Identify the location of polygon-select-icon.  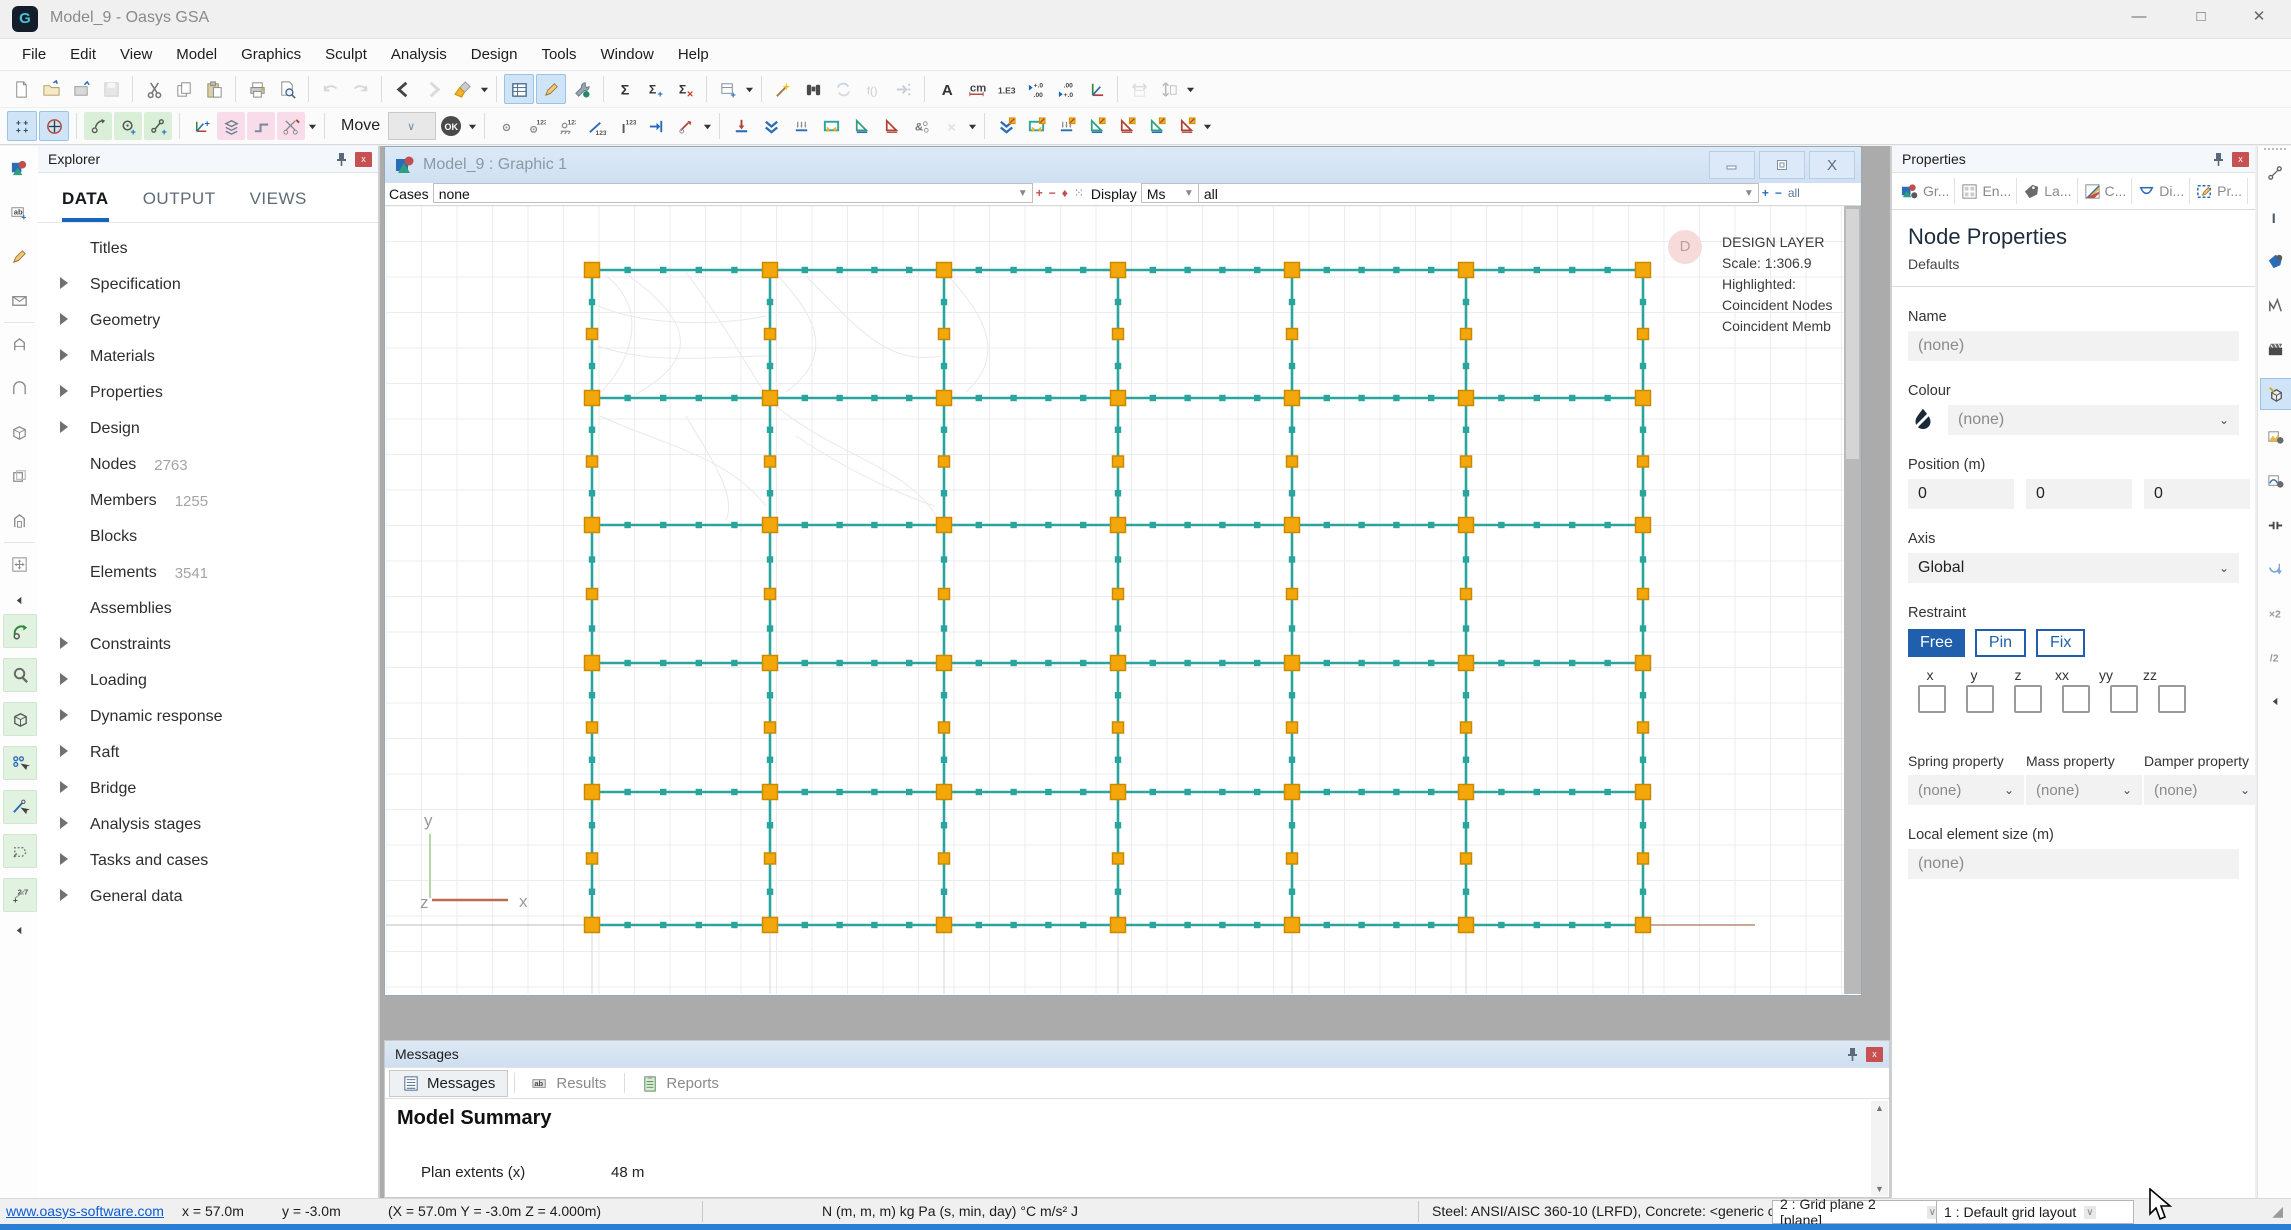
(20, 851).